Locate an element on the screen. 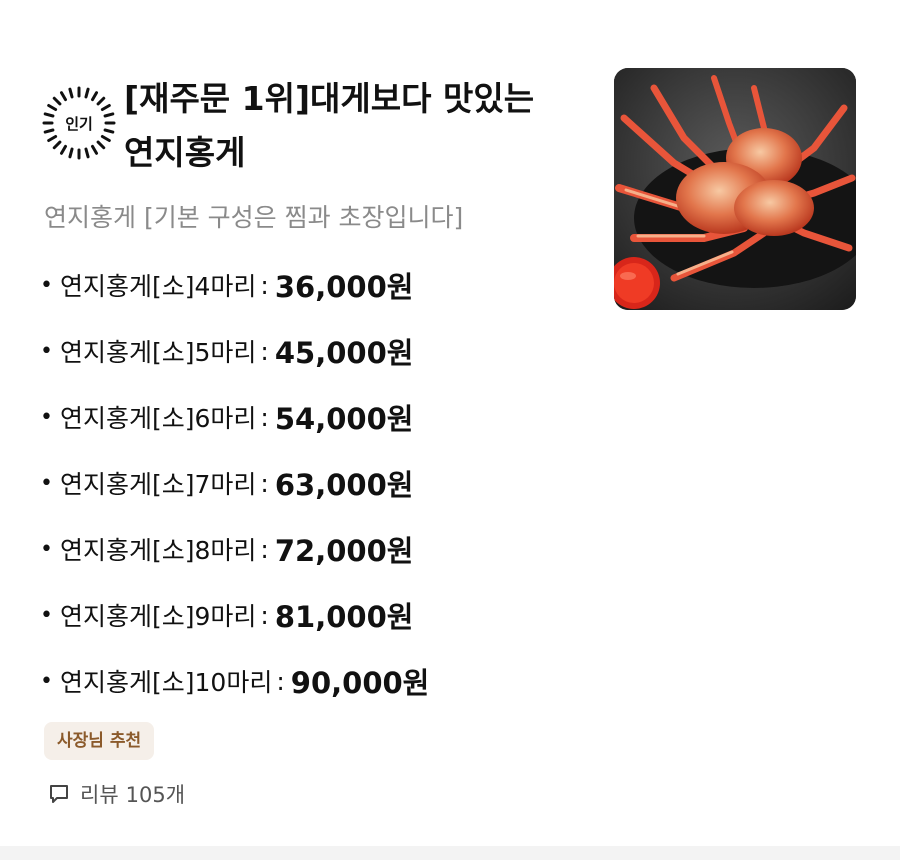 Image resolution: width=900 pixels, height=860 pixels. price-option: • 연지홍게[소]6마리 : 54,000원 is located at coordinates (234, 417).